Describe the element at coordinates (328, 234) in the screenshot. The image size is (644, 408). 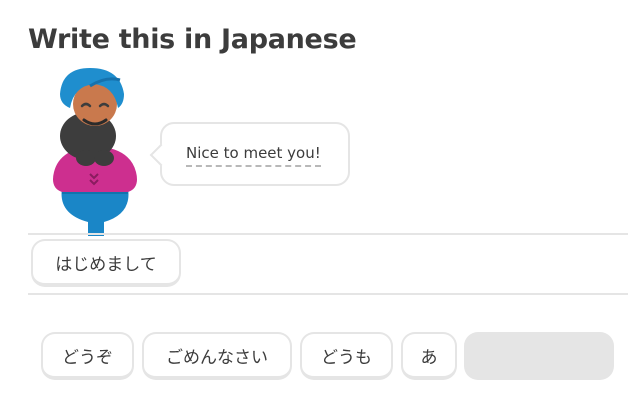
I see `answer-area-top-line` at that location.